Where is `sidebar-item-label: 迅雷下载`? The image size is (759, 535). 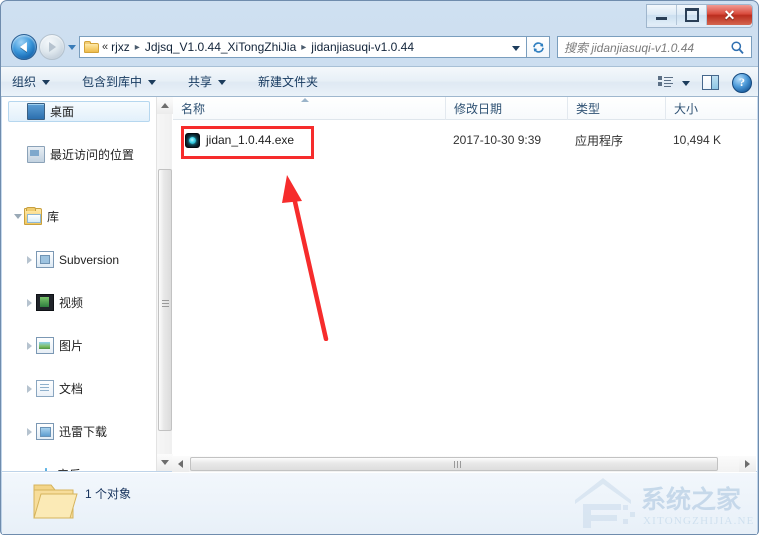
sidebar-item-label: 迅雷下载 is located at coordinates (83, 432).